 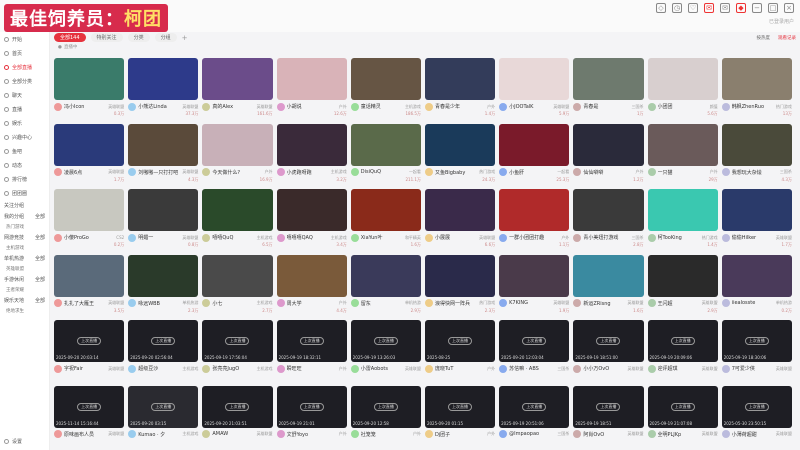 I want to click on message-icon: ✉, so click(x=709, y=8).